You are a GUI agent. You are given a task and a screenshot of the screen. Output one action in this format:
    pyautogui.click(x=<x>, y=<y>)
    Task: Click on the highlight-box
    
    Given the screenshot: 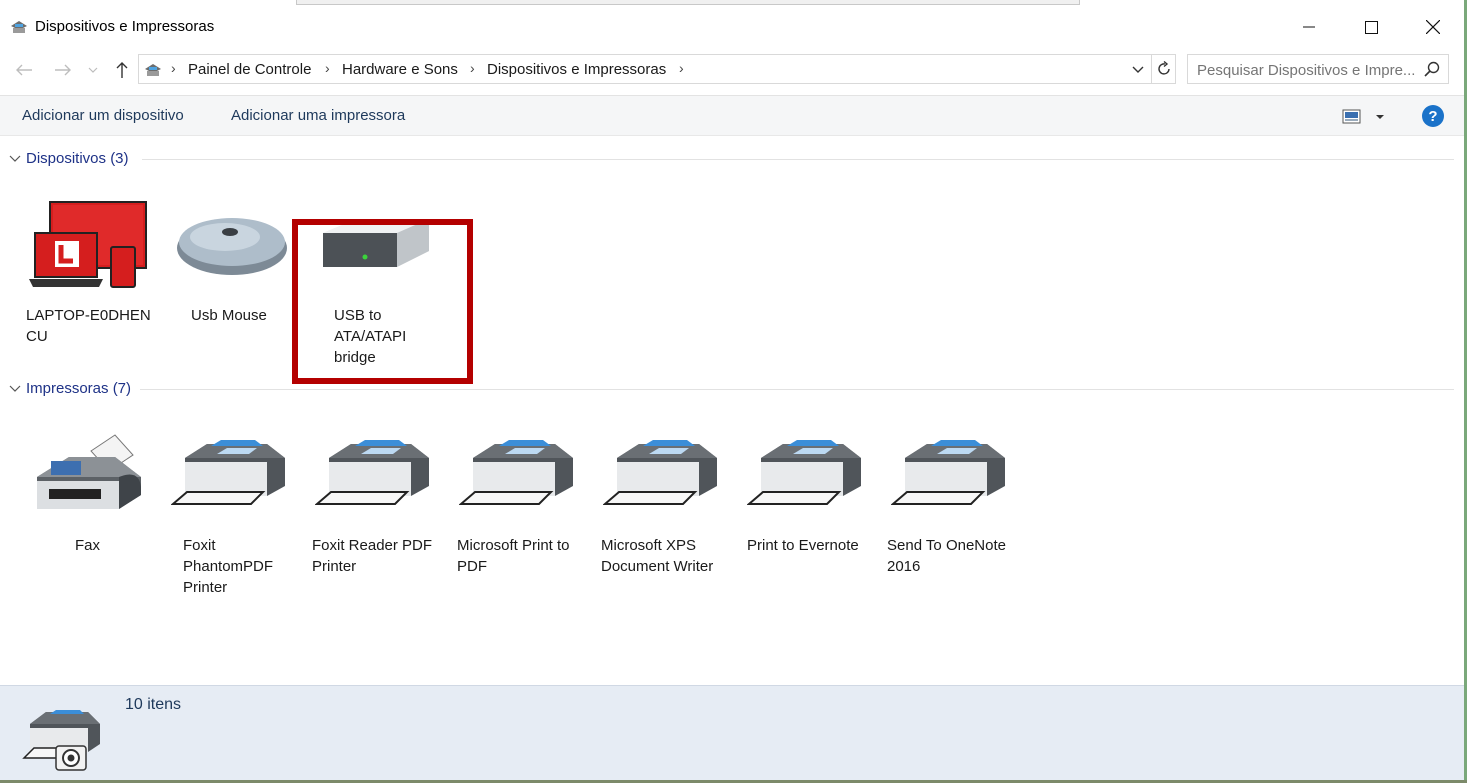 What is the action you would take?
    pyautogui.click(x=382, y=301)
    